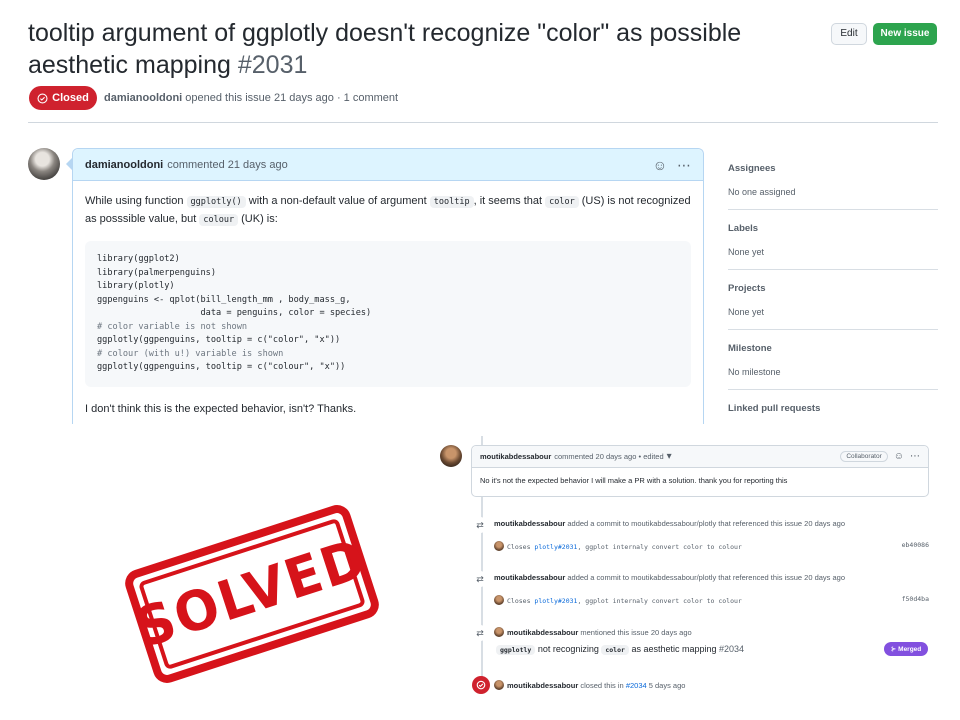 The height and width of the screenshot is (720, 960). What do you see at coordinates (743, 228) in the screenshot?
I see `sidebar-title: Labels` at bounding box center [743, 228].